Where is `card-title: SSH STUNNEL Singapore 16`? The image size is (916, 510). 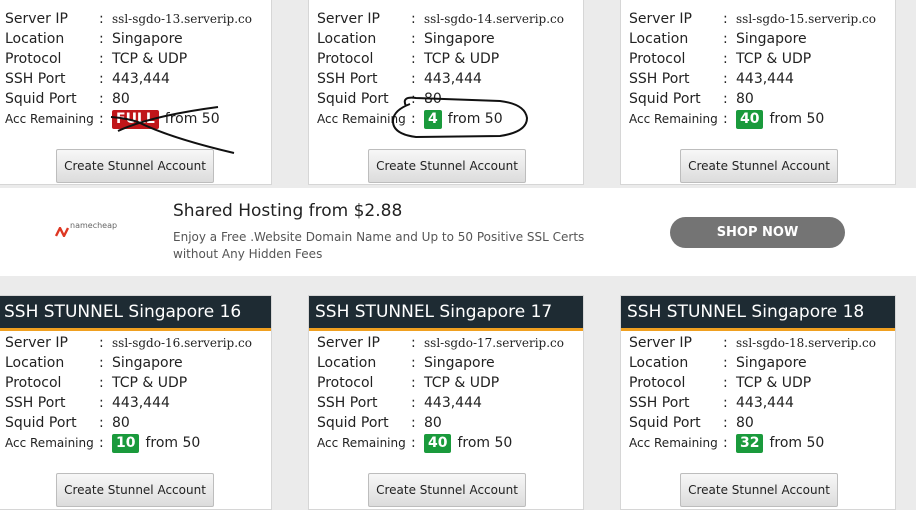 card-title: SSH STUNNEL Singapore 16 is located at coordinates (135, 313).